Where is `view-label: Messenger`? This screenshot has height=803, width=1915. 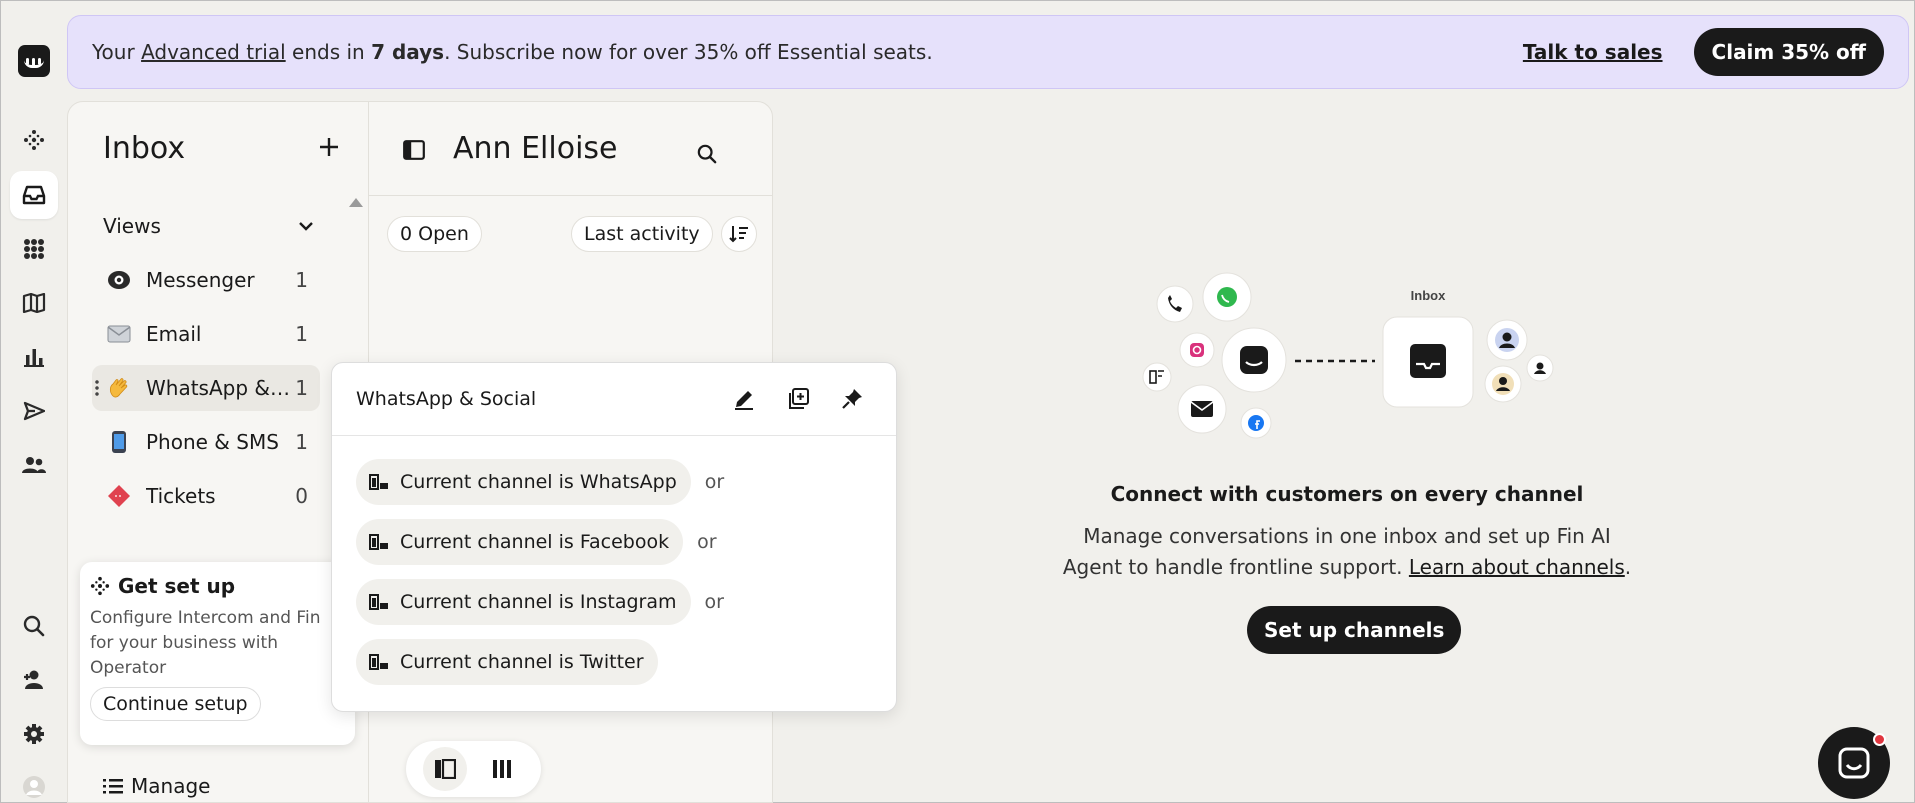 view-label: Messenger is located at coordinates (200, 280).